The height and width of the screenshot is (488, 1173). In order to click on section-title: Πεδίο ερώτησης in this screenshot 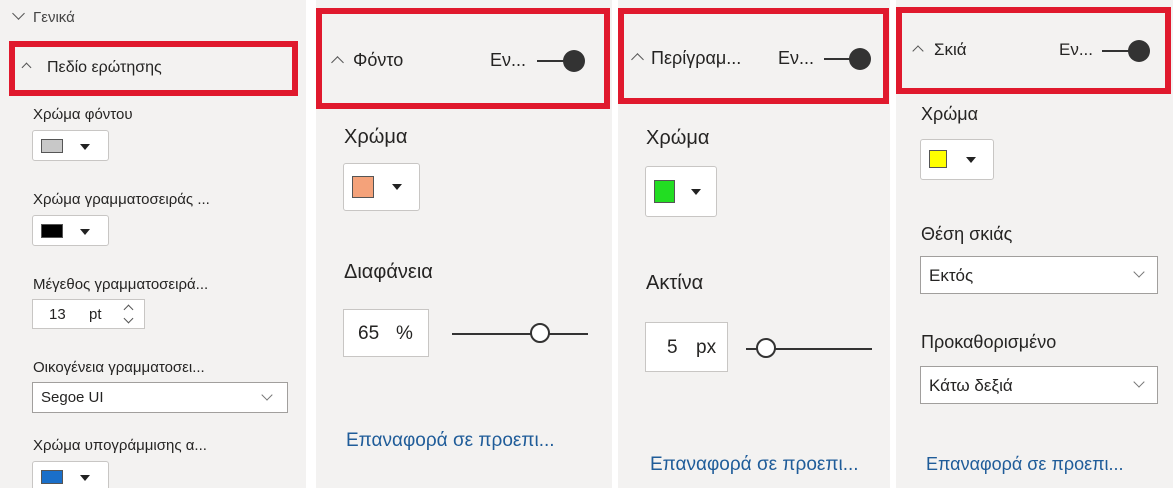, I will do `click(104, 68)`.